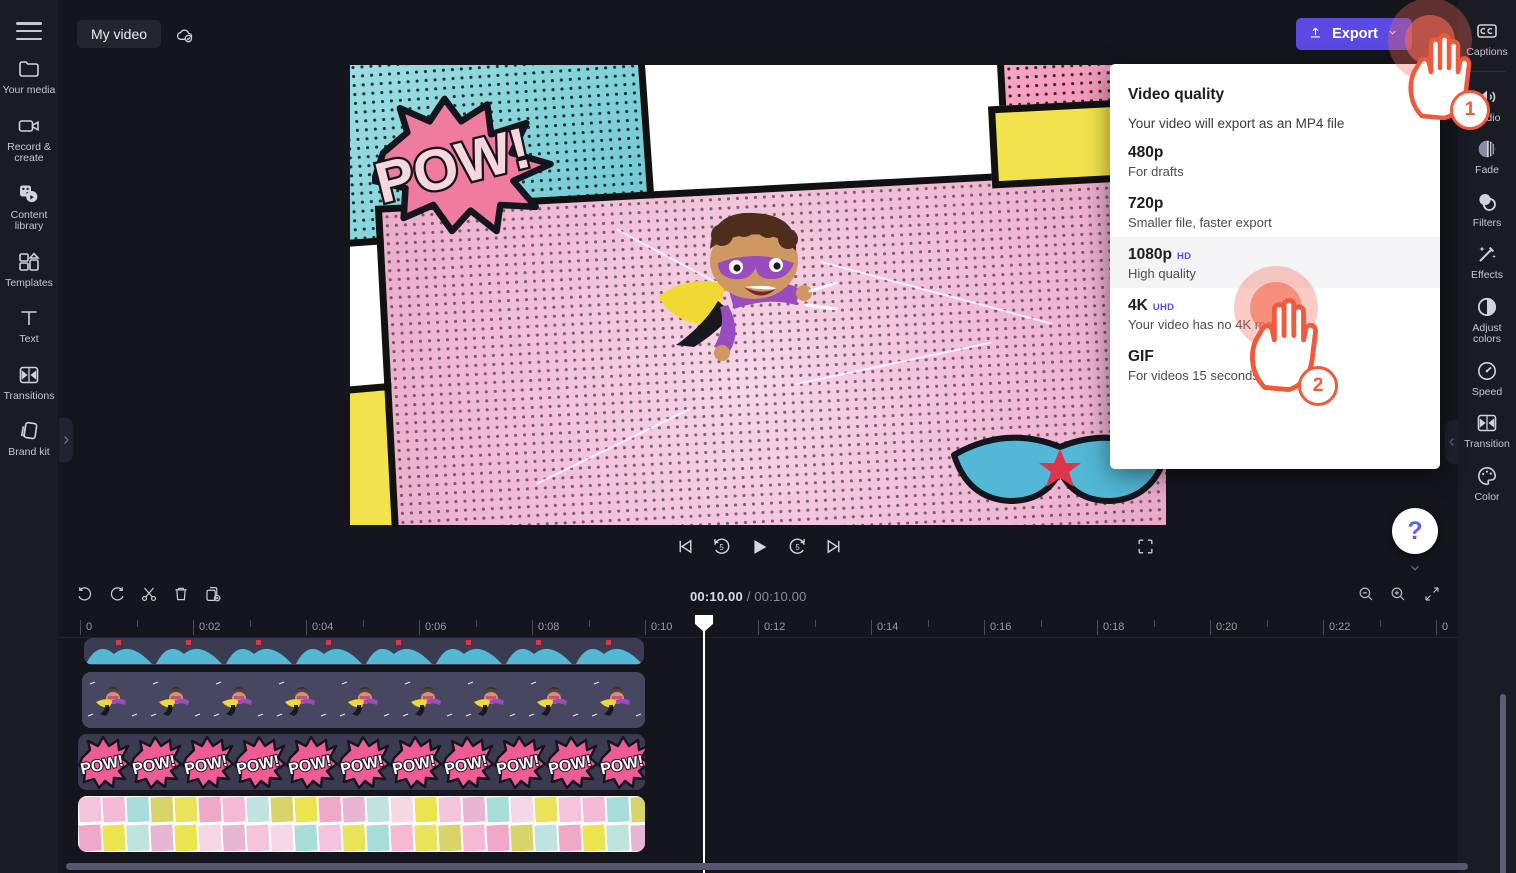  What do you see at coordinates (704, 744) in the screenshot?
I see `playhead` at bounding box center [704, 744].